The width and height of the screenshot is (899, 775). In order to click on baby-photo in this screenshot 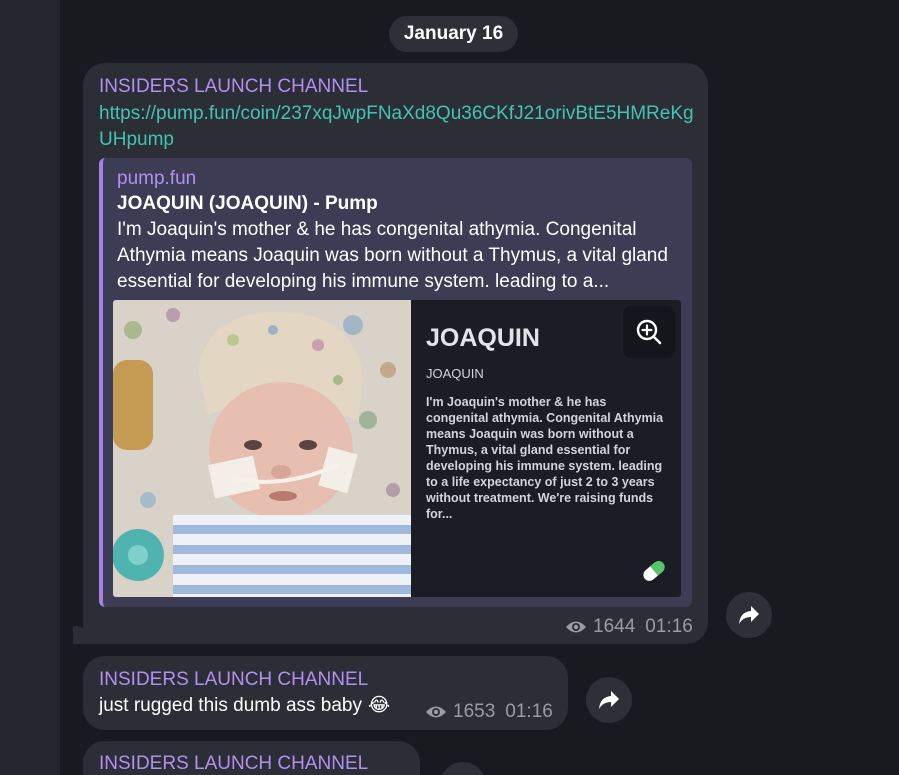, I will do `click(262, 448)`.